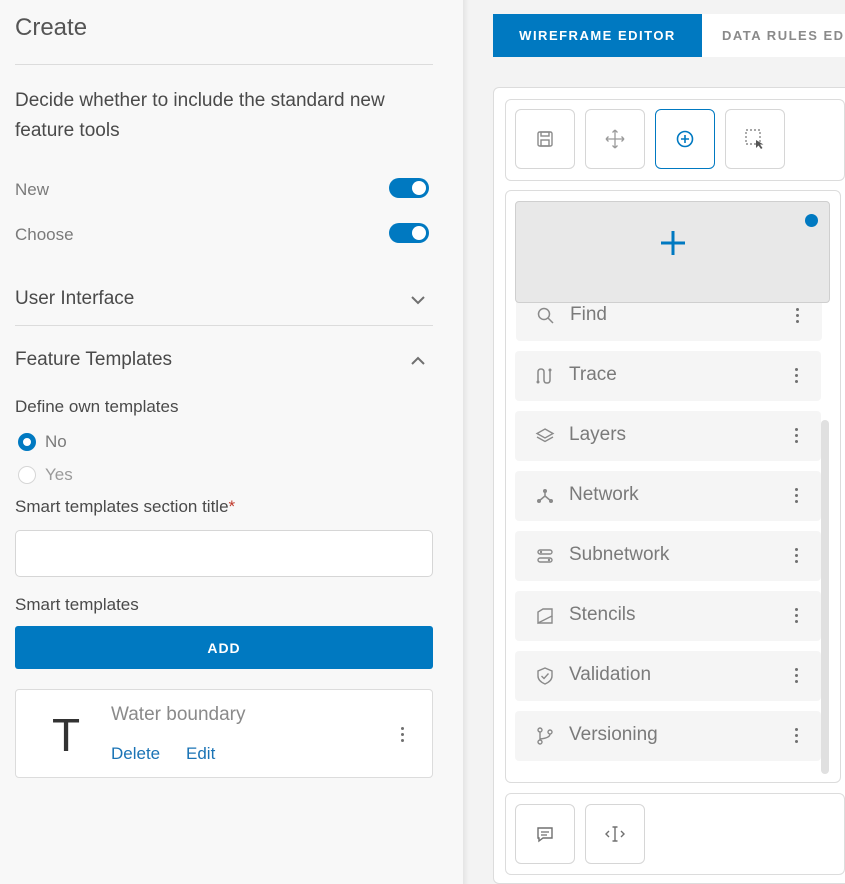 Image resolution: width=845 pixels, height=884 pixels. I want to click on radio-yes, so click(27, 475).